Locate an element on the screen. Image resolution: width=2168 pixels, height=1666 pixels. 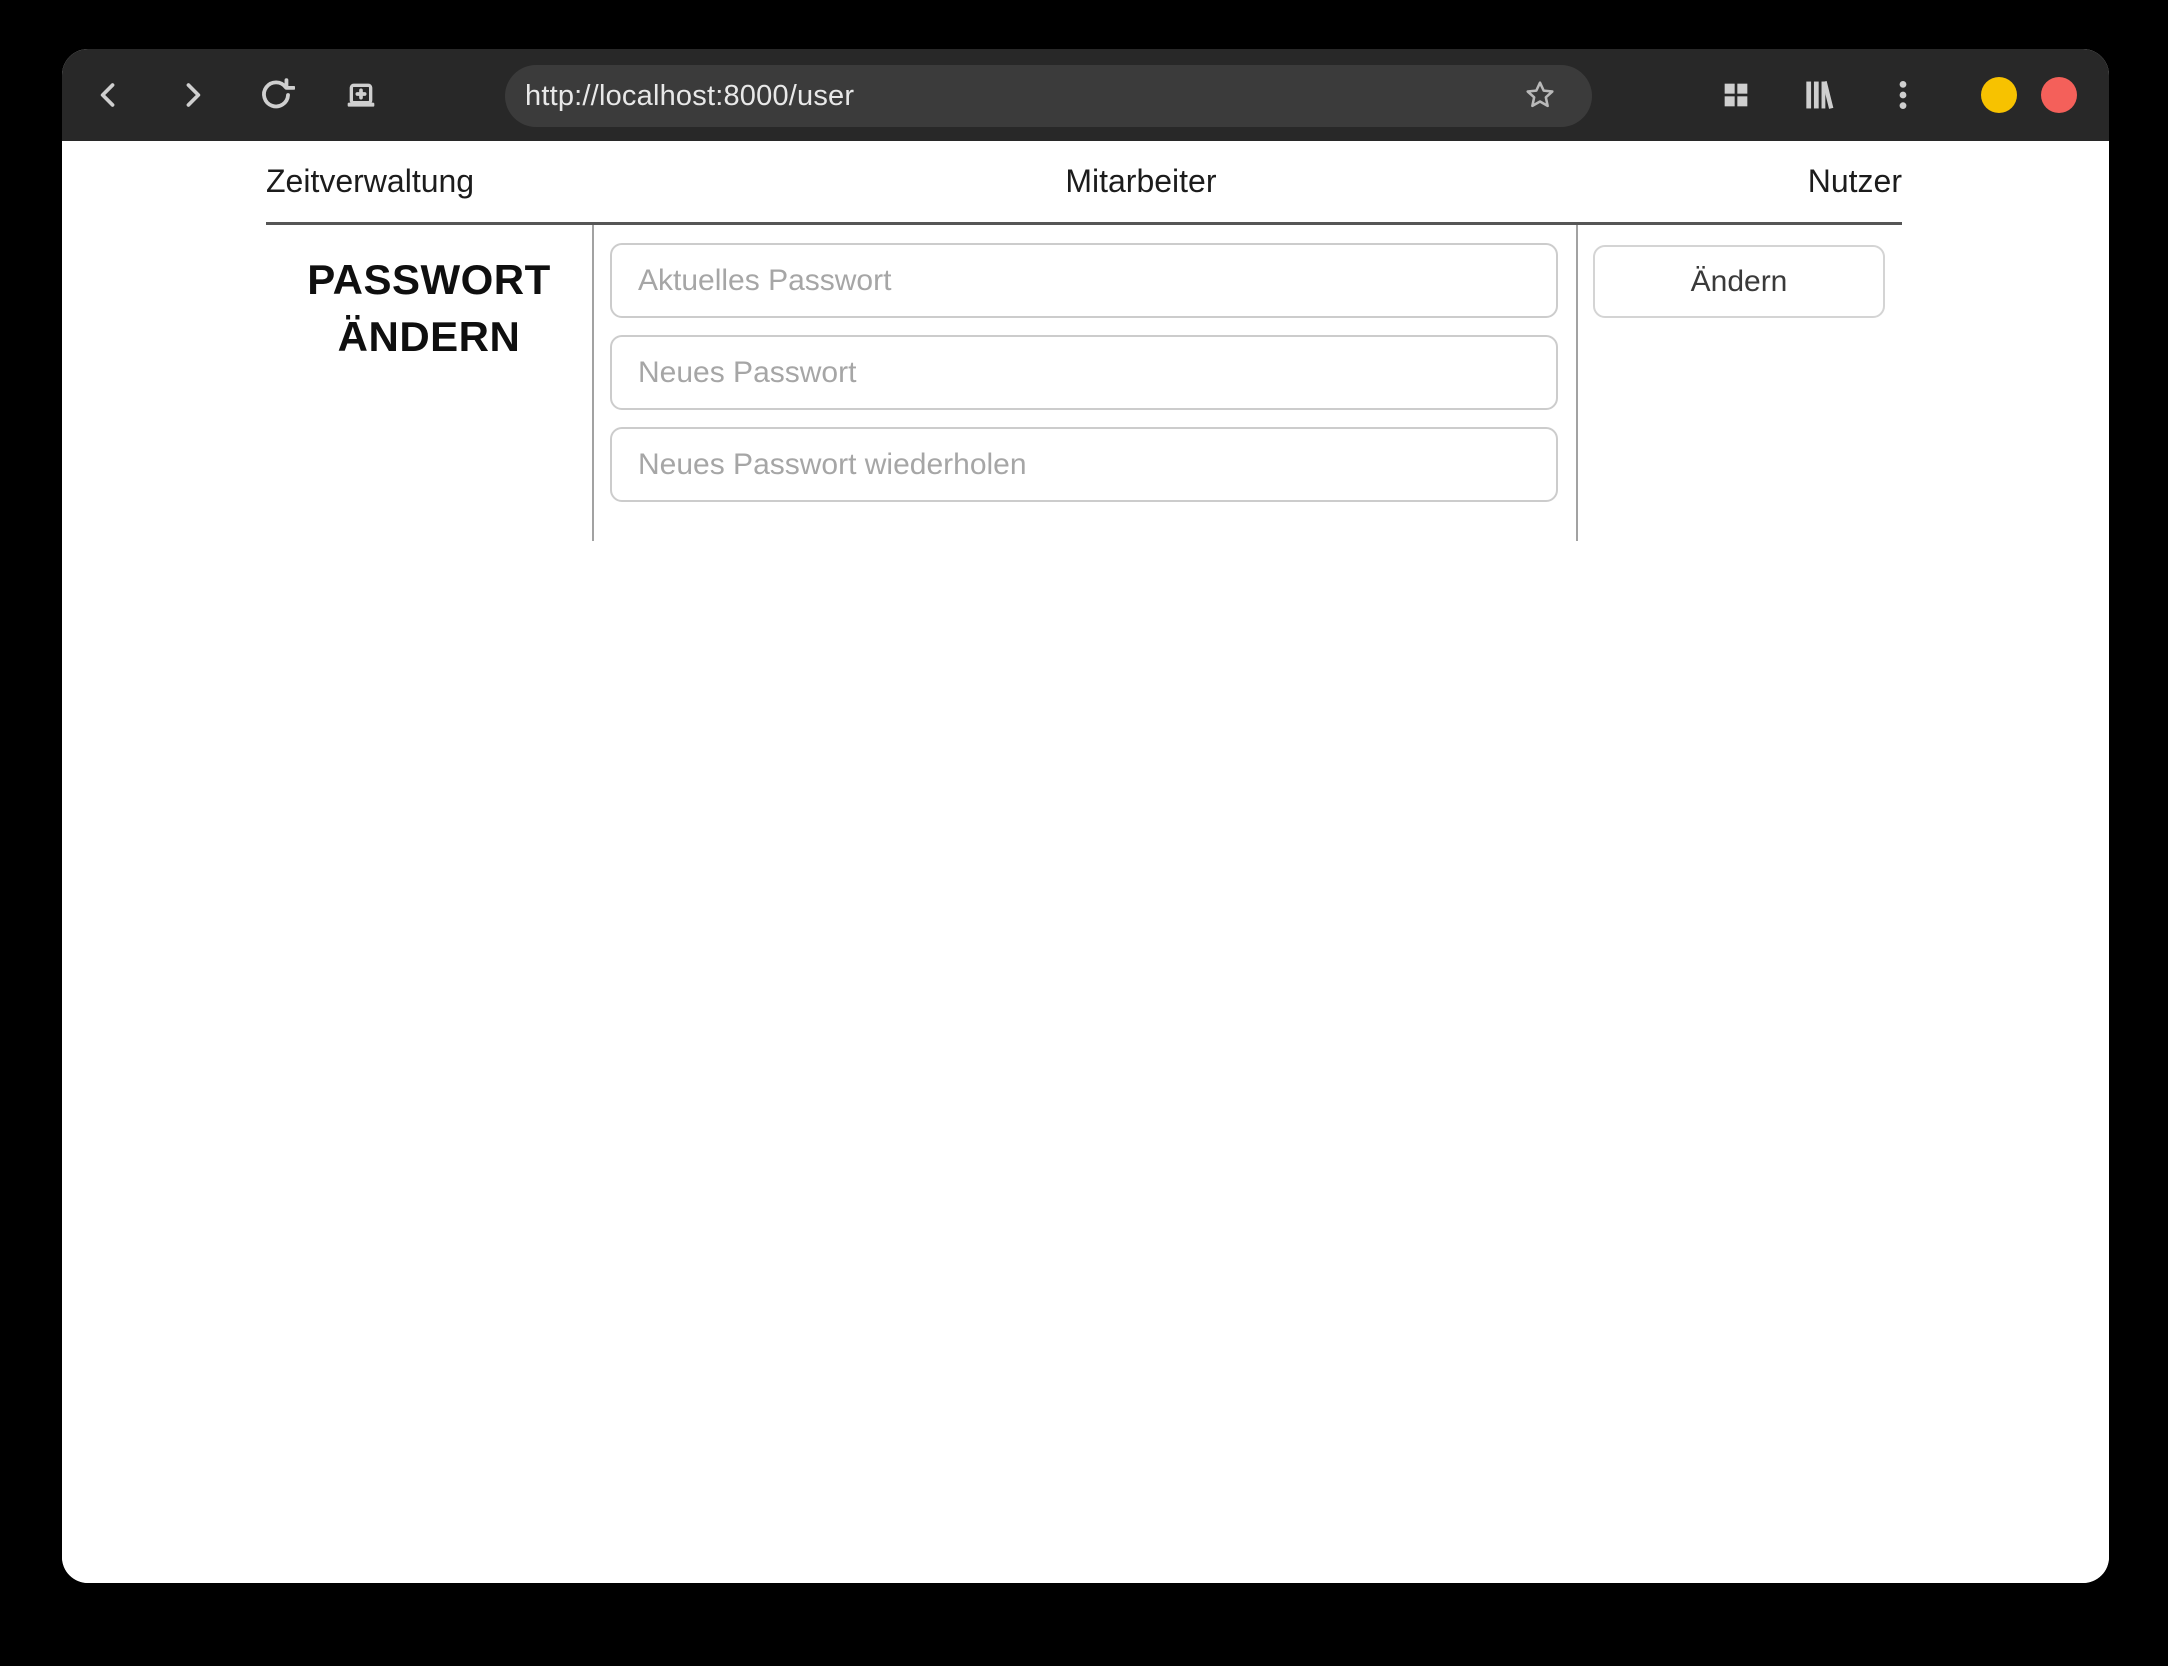
new-tab-icon is located at coordinates (361, 95).